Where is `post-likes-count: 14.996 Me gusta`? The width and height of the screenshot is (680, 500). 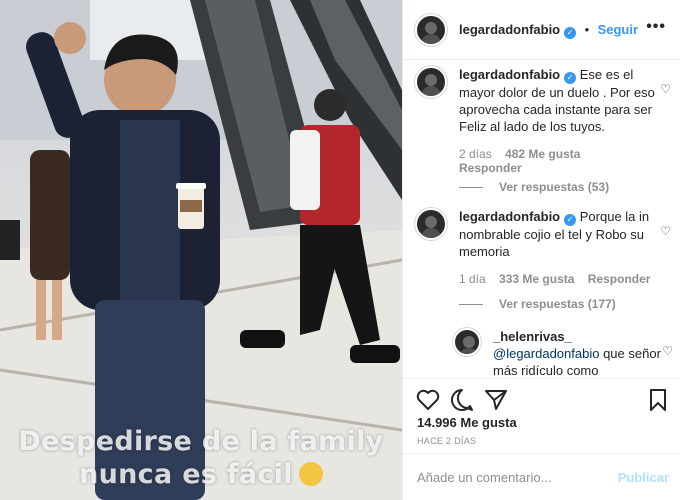
post-likes-count: 14.996 Me gusta is located at coordinates (467, 422).